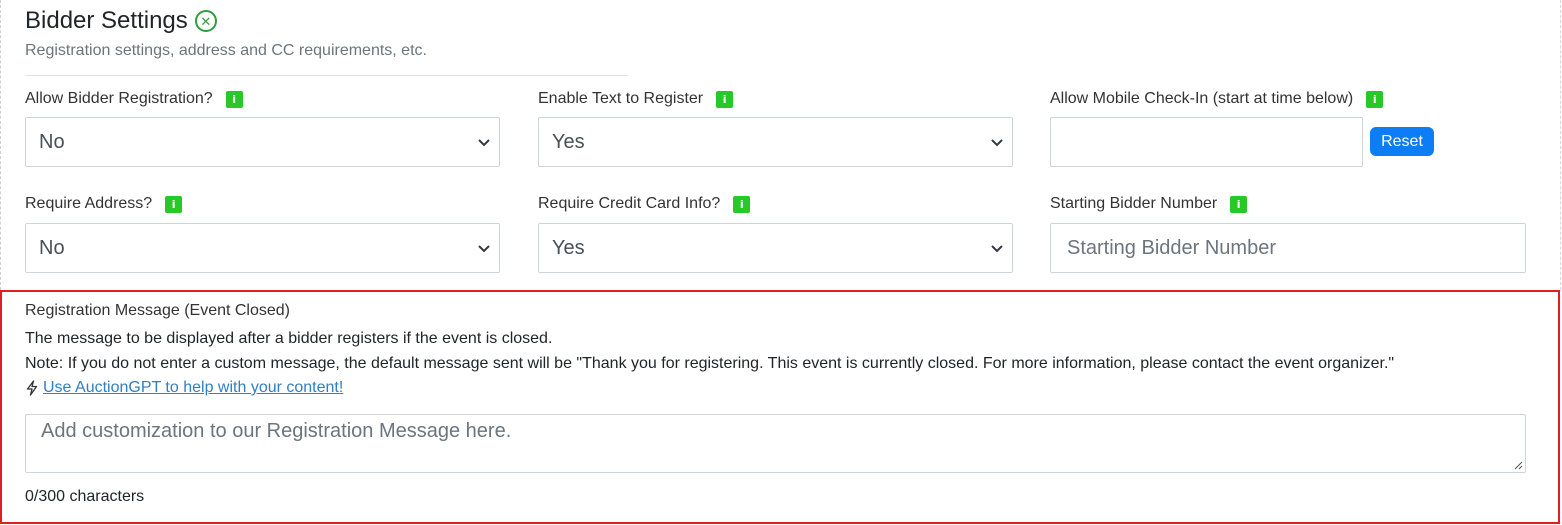 The height and width of the screenshot is (525, 1562). What do you see at coordinates (1288, 248) in the screenshot?
I see `starting-number-input: Starting Bidder Number` at bounding box center [1288, 248].